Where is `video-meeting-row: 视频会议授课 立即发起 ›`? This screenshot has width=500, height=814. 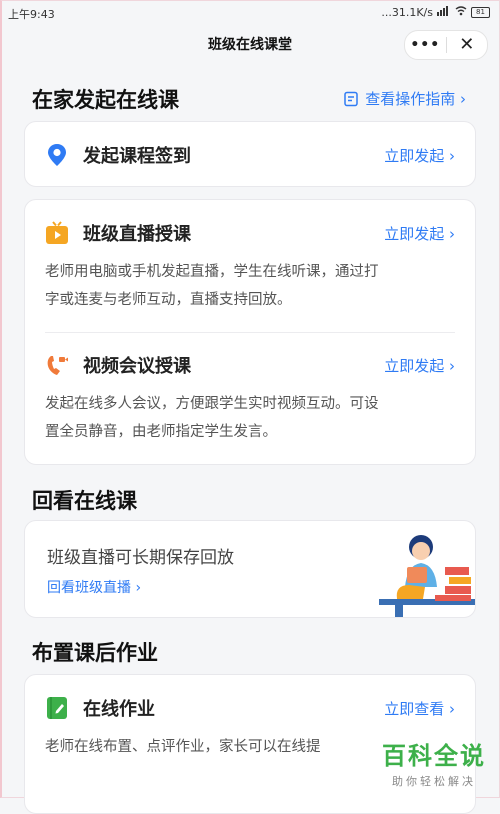
video-meeting-row: 视频会议授课 立即发起 › is located at coordinates (250, 365).